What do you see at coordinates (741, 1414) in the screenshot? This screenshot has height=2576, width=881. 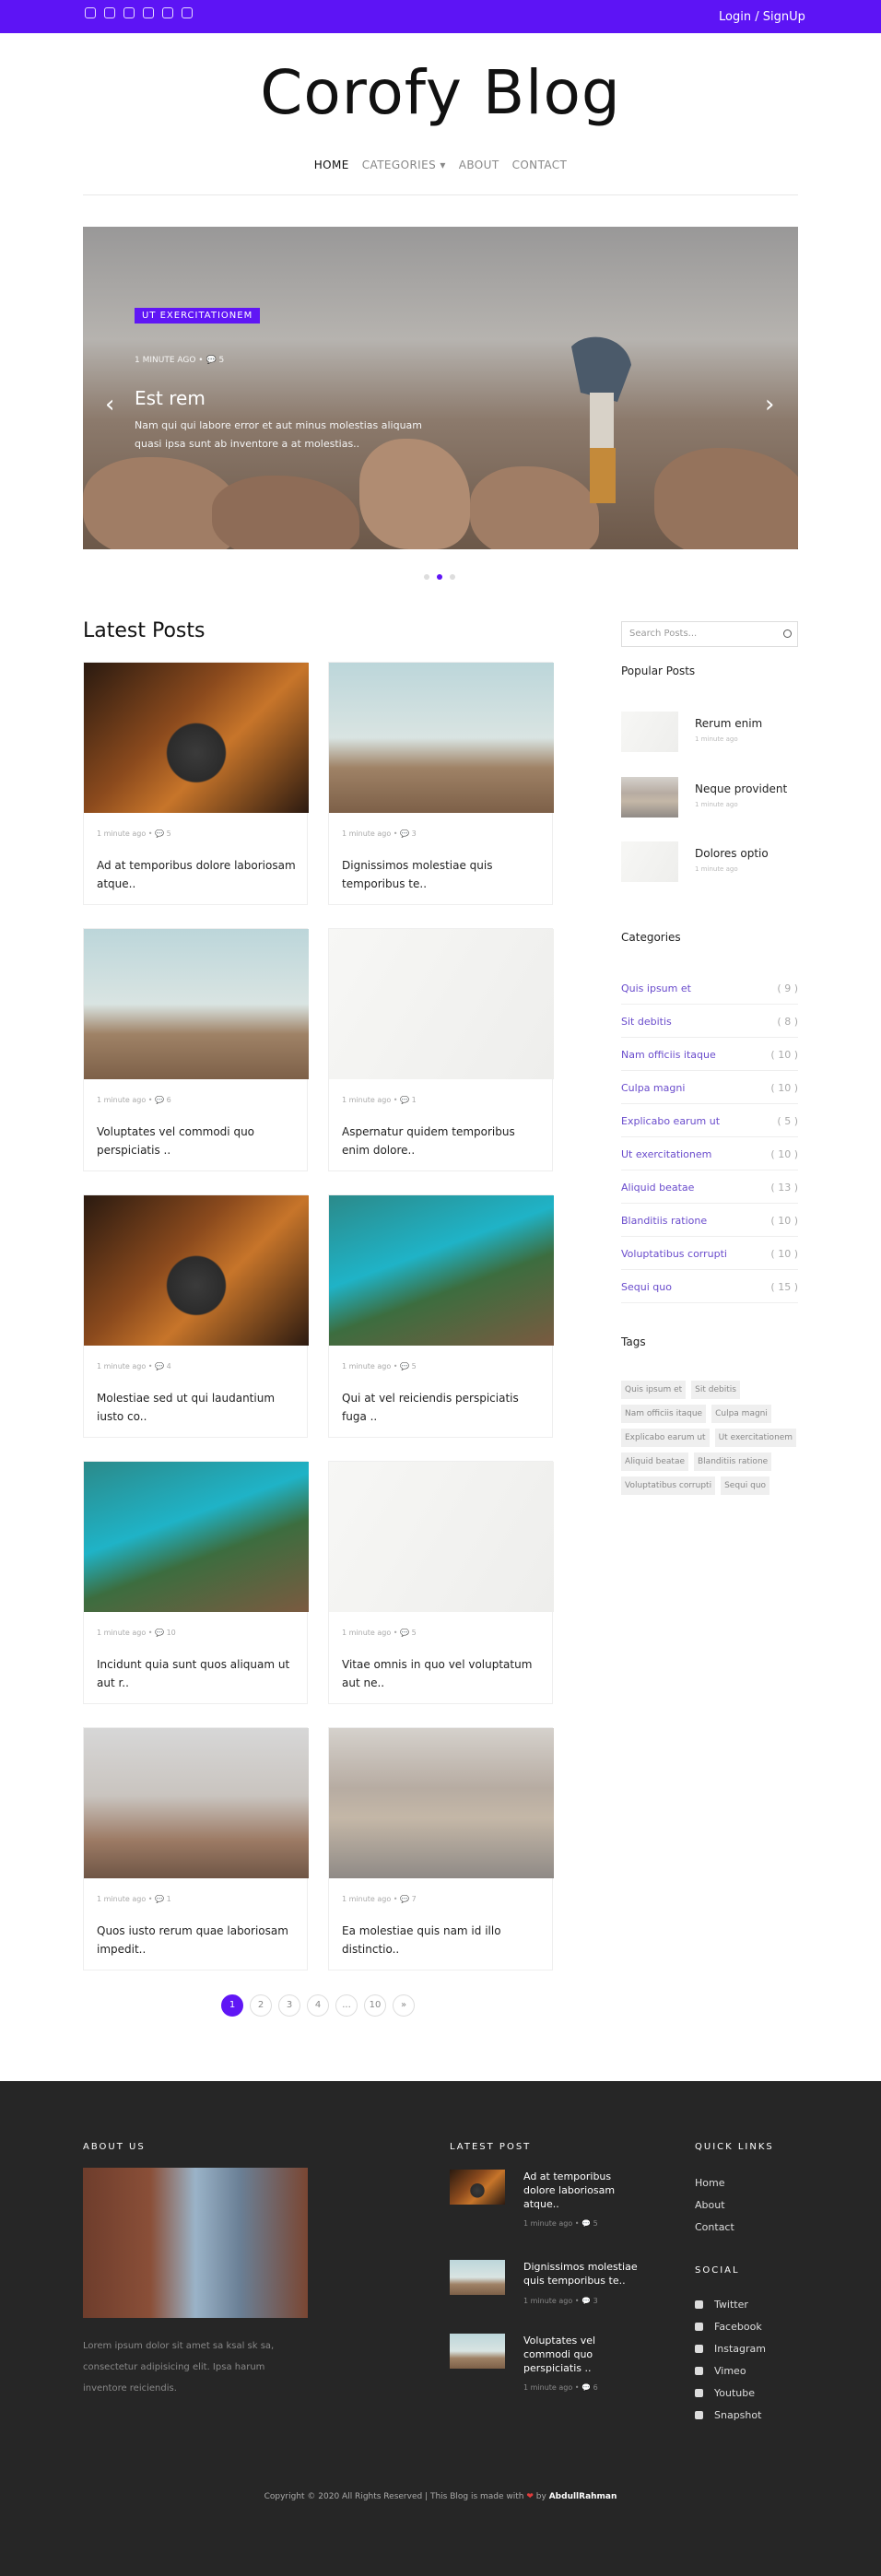 I see `tag: Culpa magni` at bounding box center [741, 1414].